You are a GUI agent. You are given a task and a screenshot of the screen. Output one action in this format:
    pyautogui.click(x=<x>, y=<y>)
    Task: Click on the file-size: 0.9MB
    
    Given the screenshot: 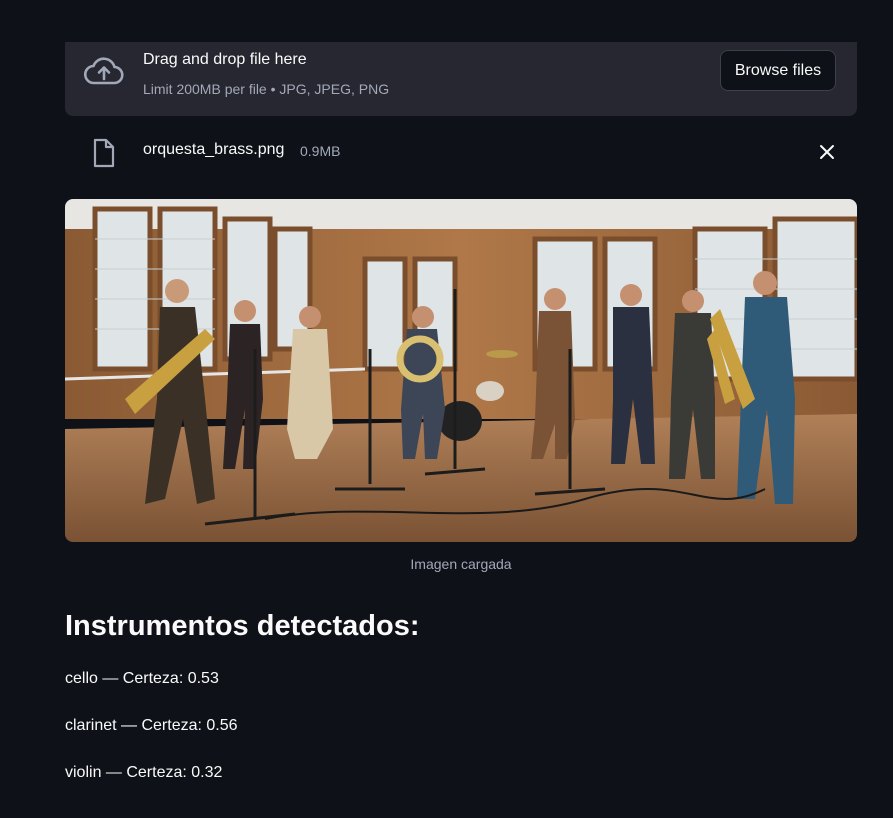 What is the action you would take?
    pyautogui.click(x=320, y=151)
    